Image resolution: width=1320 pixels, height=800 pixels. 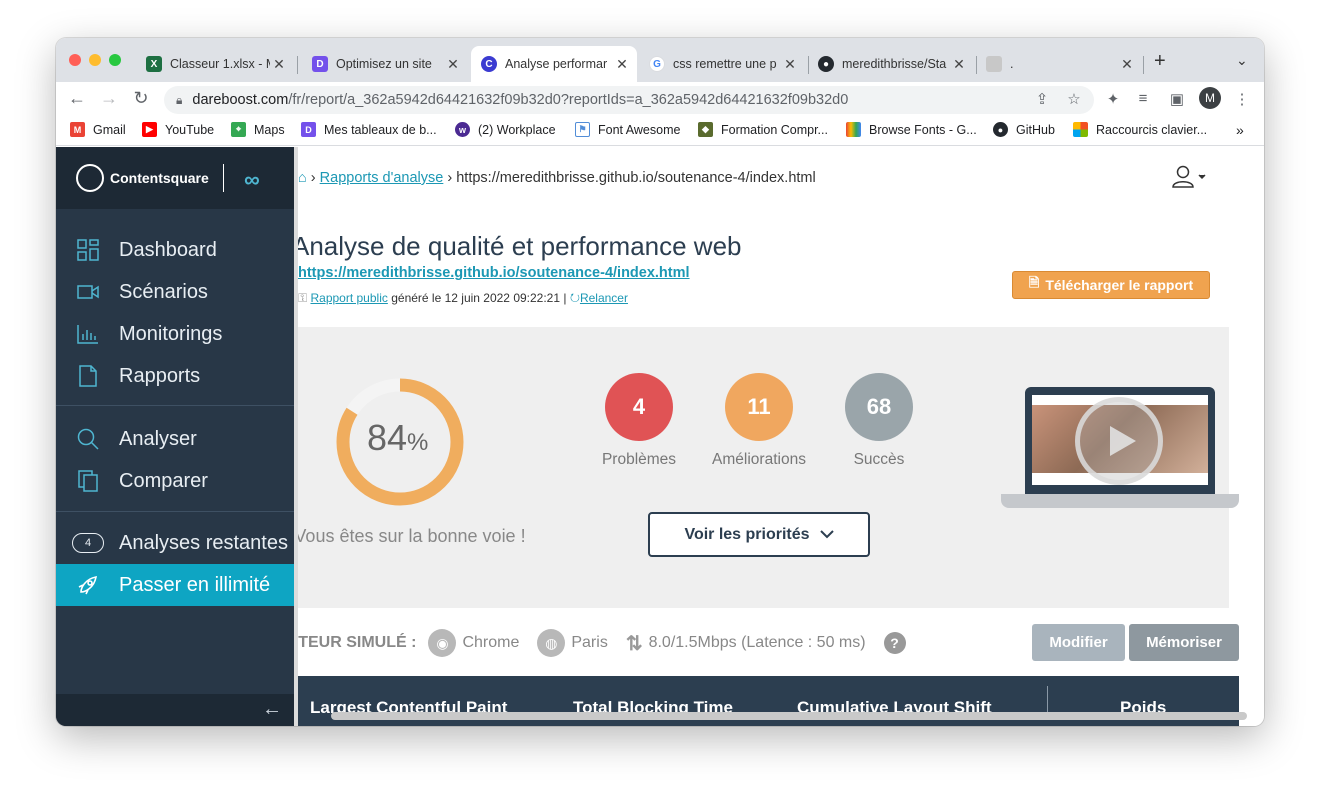 I want to click on sidebar-item-rapports: Rapports, so click(x=175, y=376).